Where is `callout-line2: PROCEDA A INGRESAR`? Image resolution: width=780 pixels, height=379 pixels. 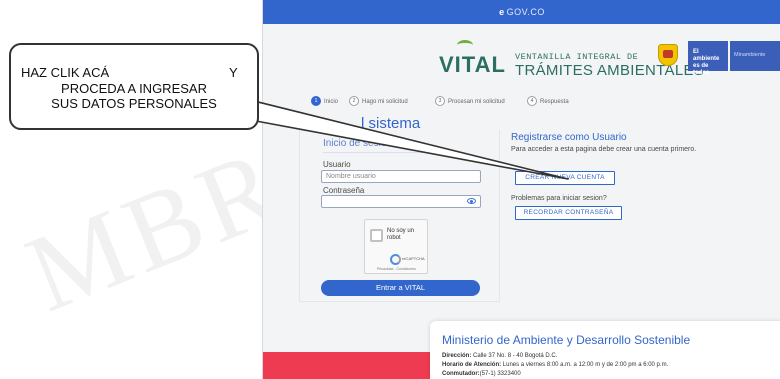 callout-line2: PROCEDA A INGRESAR is located at coordinates (134, 88).